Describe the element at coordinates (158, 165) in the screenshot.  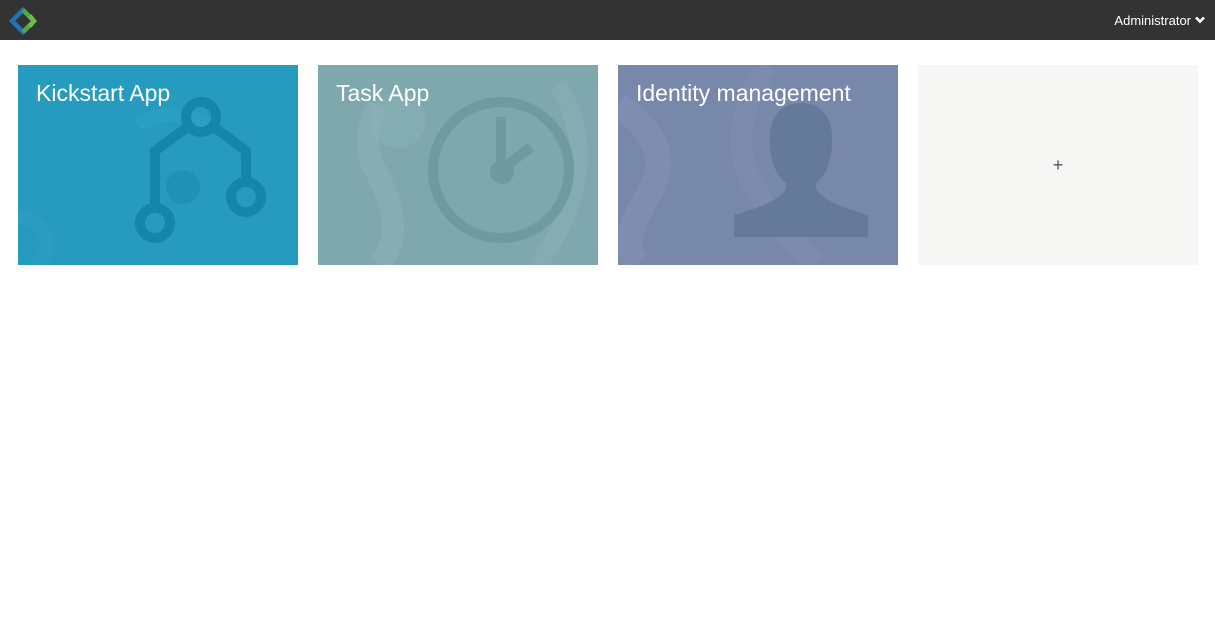
I see `app-tile-kickstart: Kickstart App` at that location.